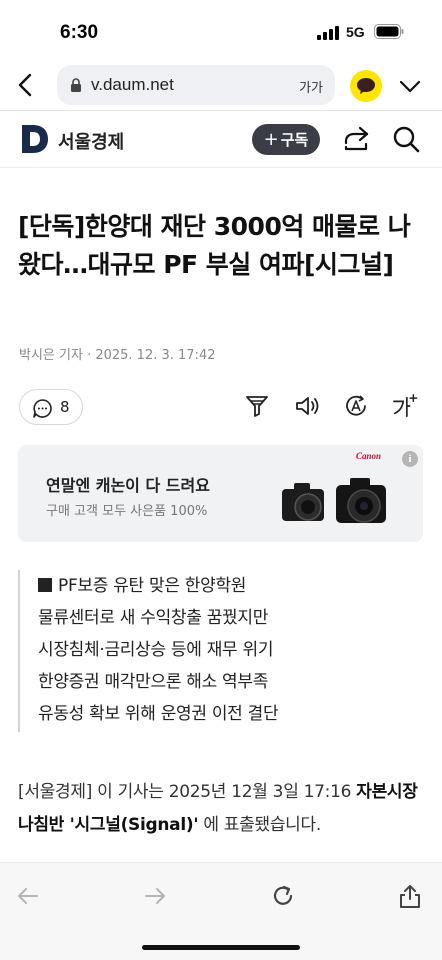 Image resolution: width=442 pixels, height=960 pixels. I want to click on comment-button: 8, so click(51, 407).